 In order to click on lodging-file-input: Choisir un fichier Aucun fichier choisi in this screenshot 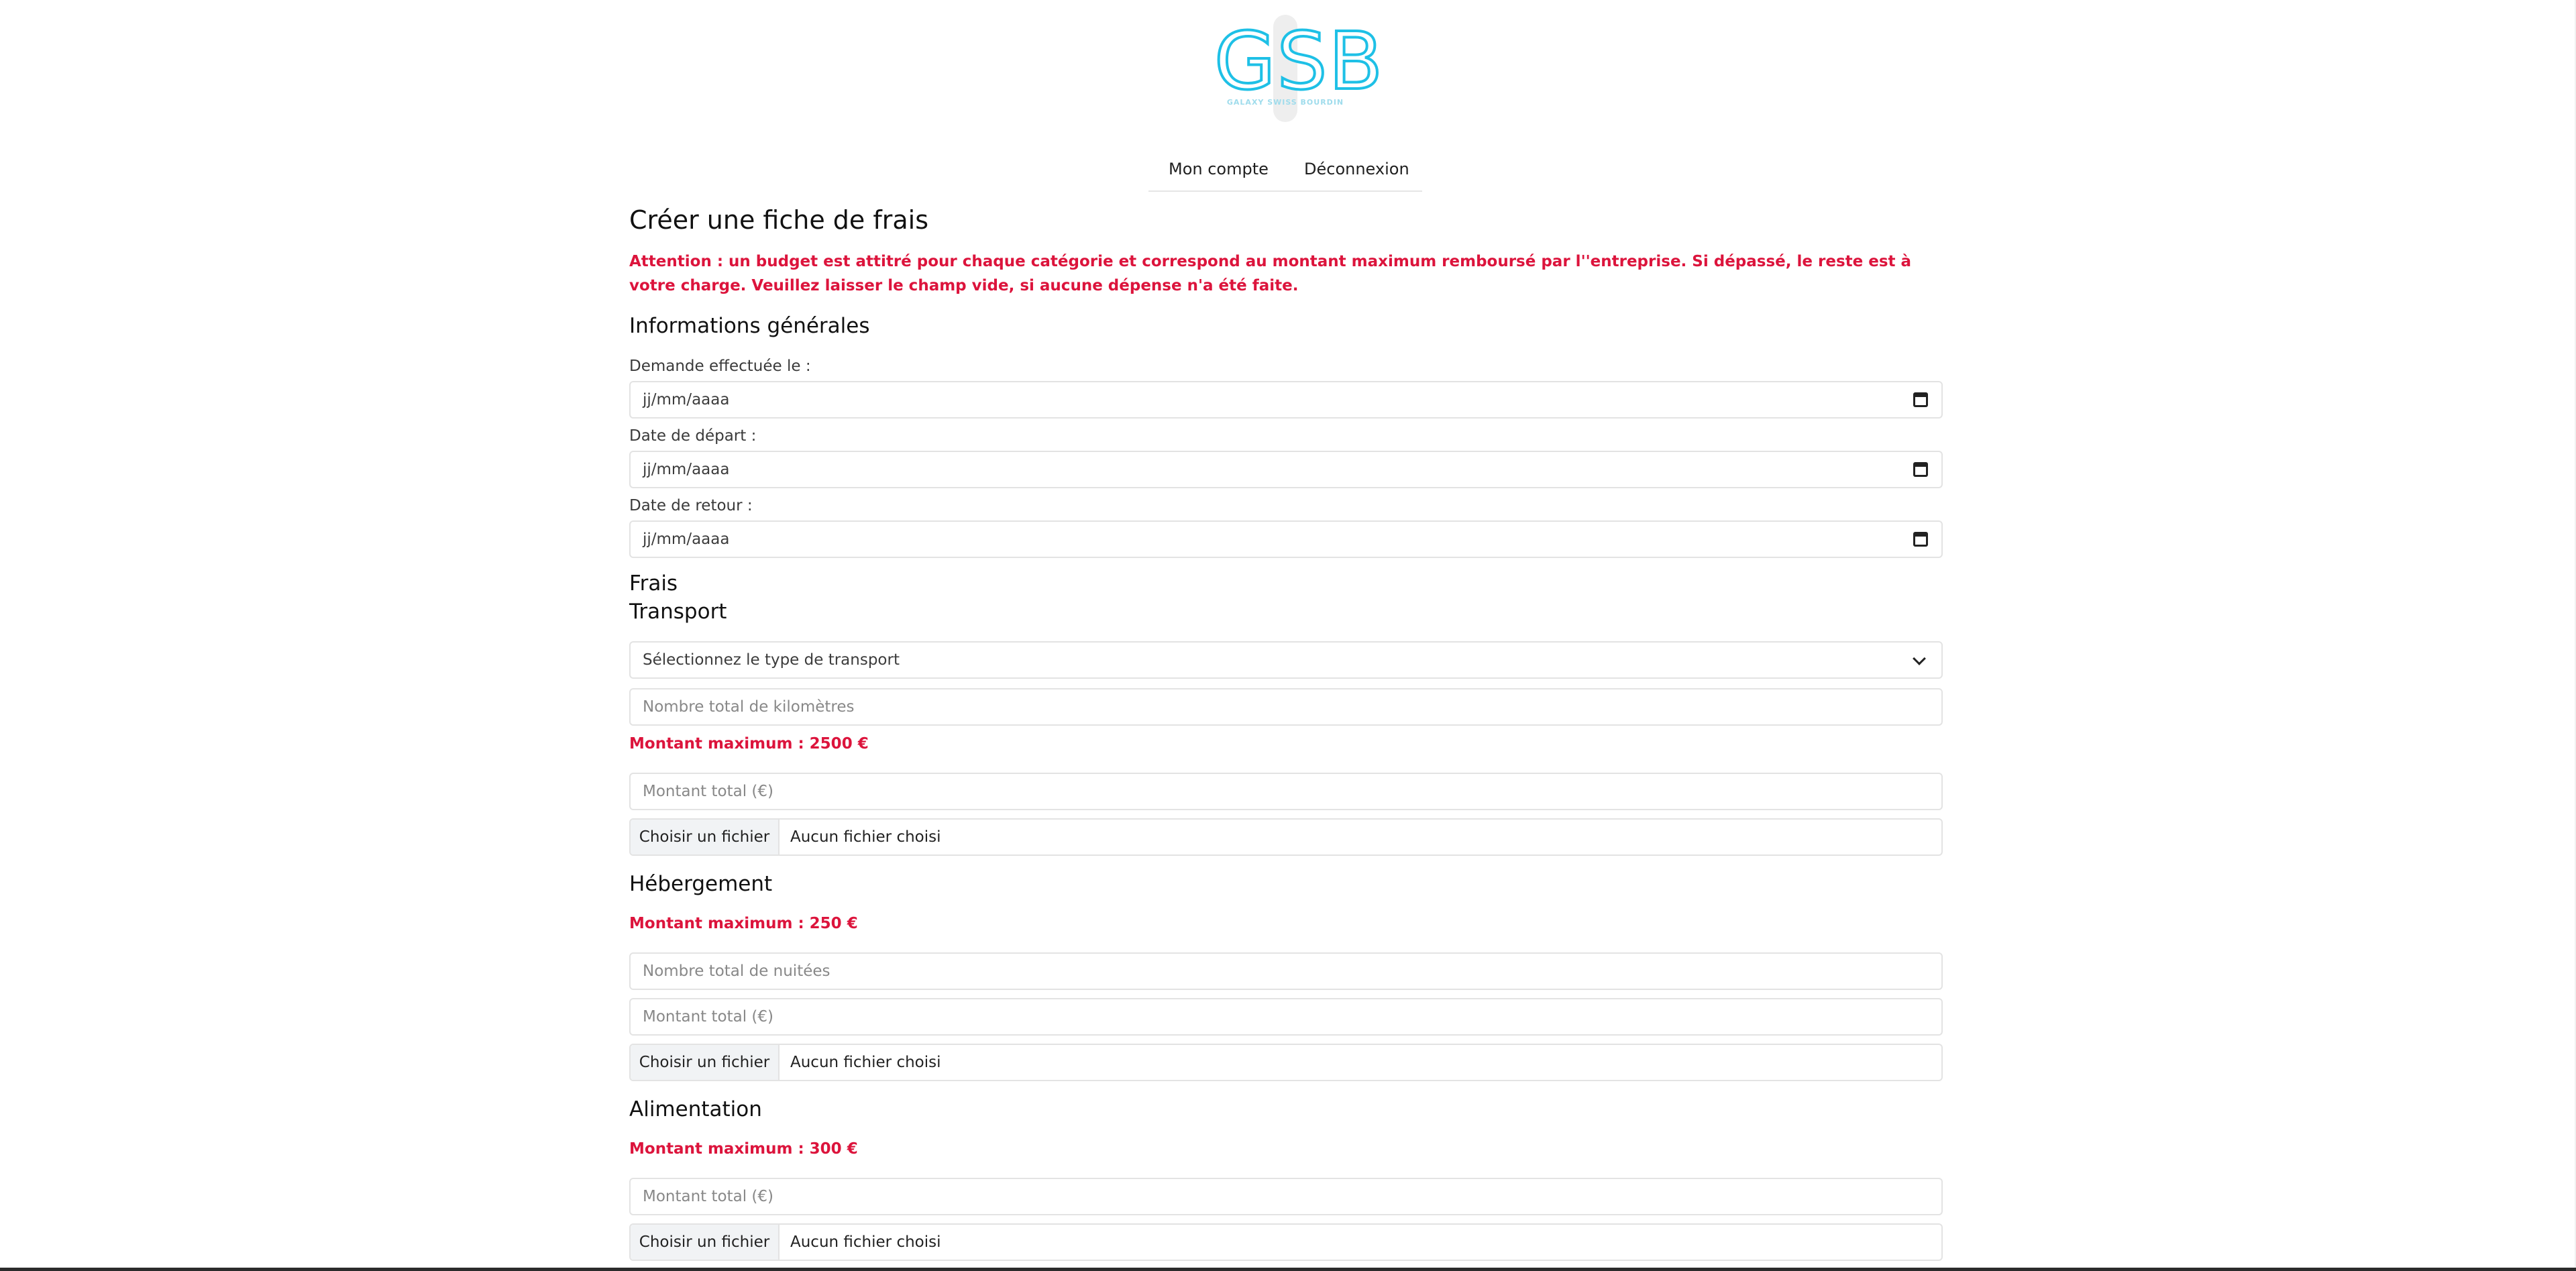, I will do `click(1286, 1062)`.